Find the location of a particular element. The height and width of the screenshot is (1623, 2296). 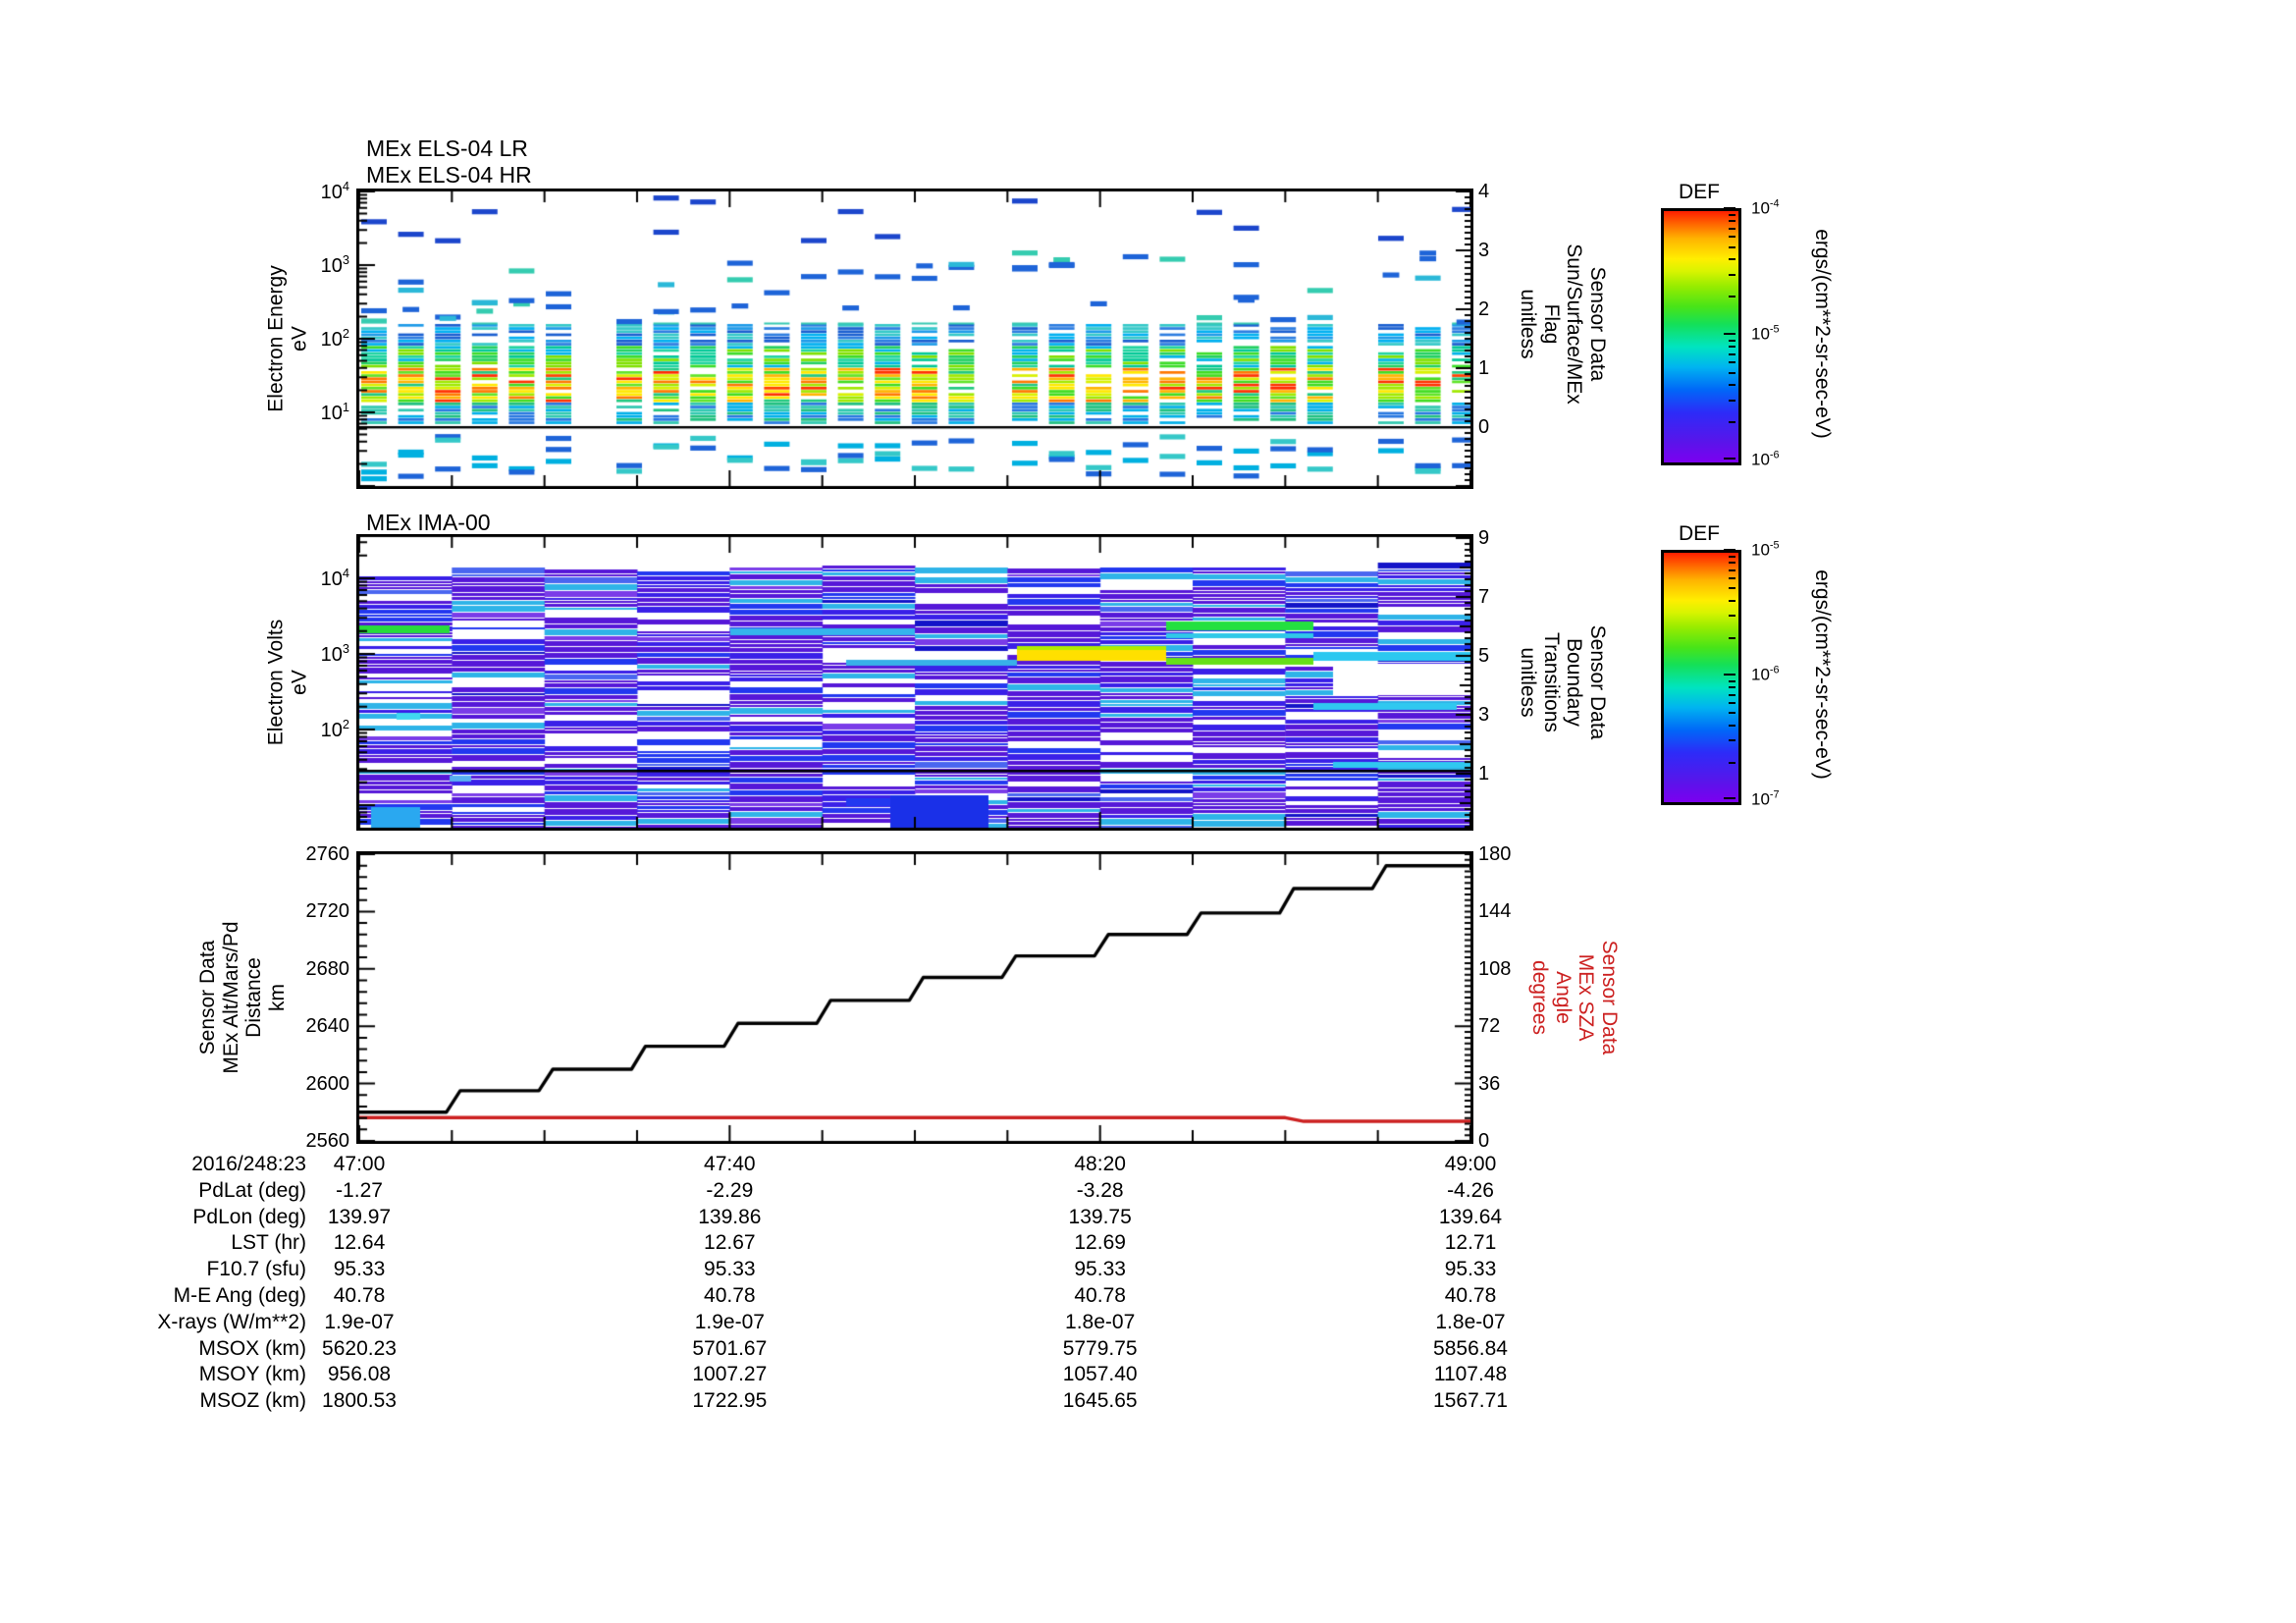

ima-ytick-label: 103 is located at coordinates (334, 653).